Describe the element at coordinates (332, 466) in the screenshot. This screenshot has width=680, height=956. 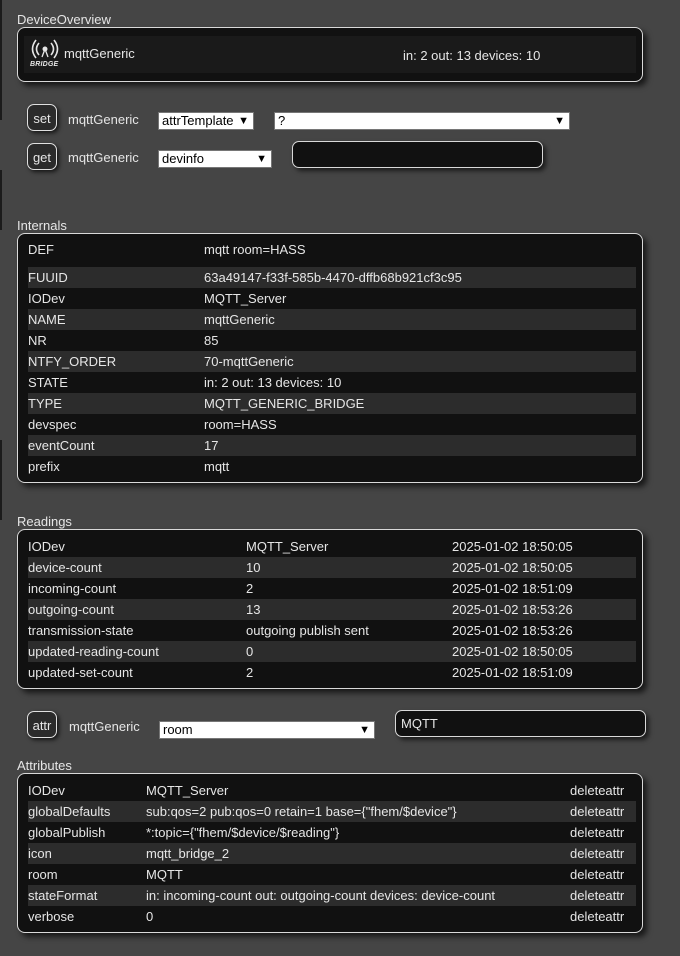
I see `internals-row: prefix mqtt` at that location.